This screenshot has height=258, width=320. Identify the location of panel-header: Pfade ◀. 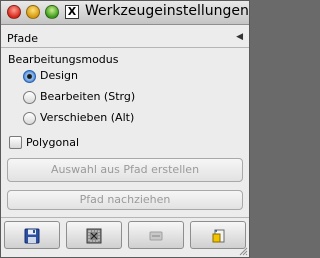
(125, 38).